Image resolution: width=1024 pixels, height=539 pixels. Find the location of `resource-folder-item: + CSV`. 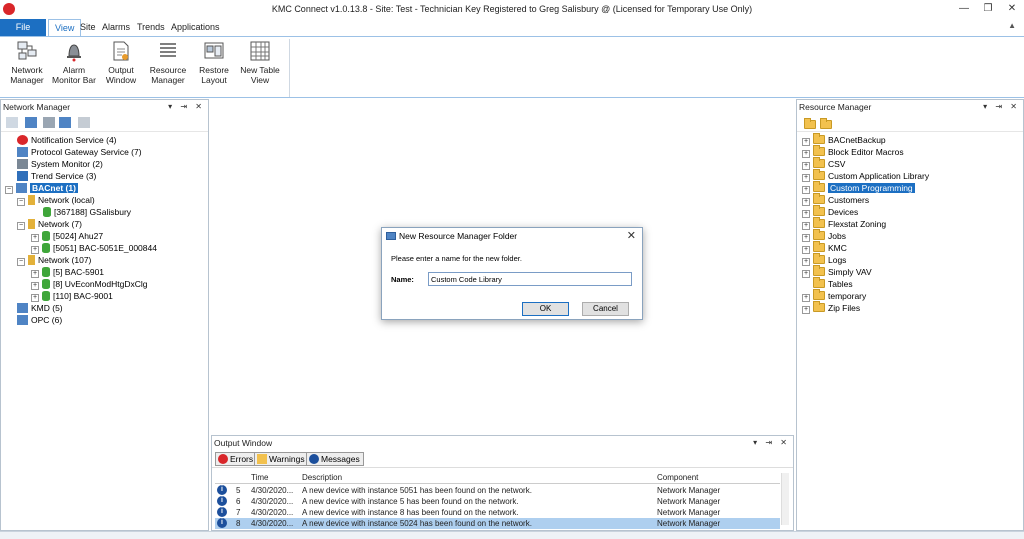

resource-folder-item: + CSV is located at coordinates (824, 163).